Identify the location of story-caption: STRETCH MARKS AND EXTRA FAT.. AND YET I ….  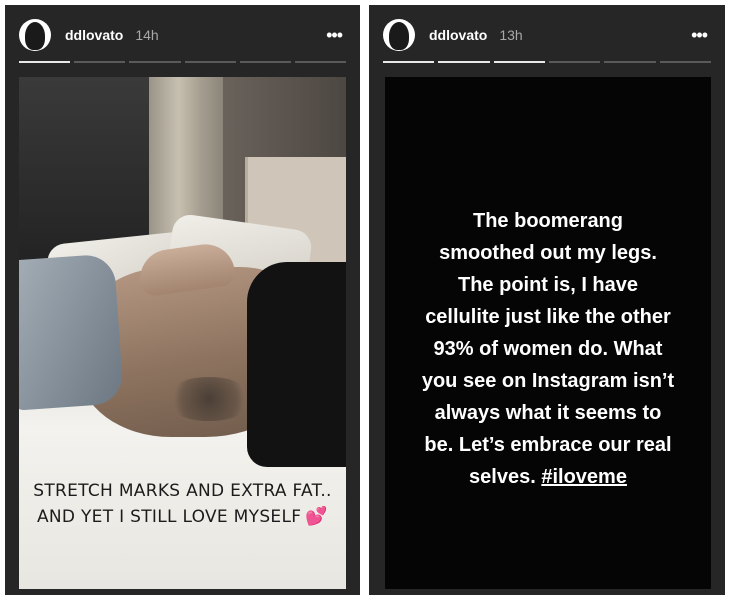
(182, 504).